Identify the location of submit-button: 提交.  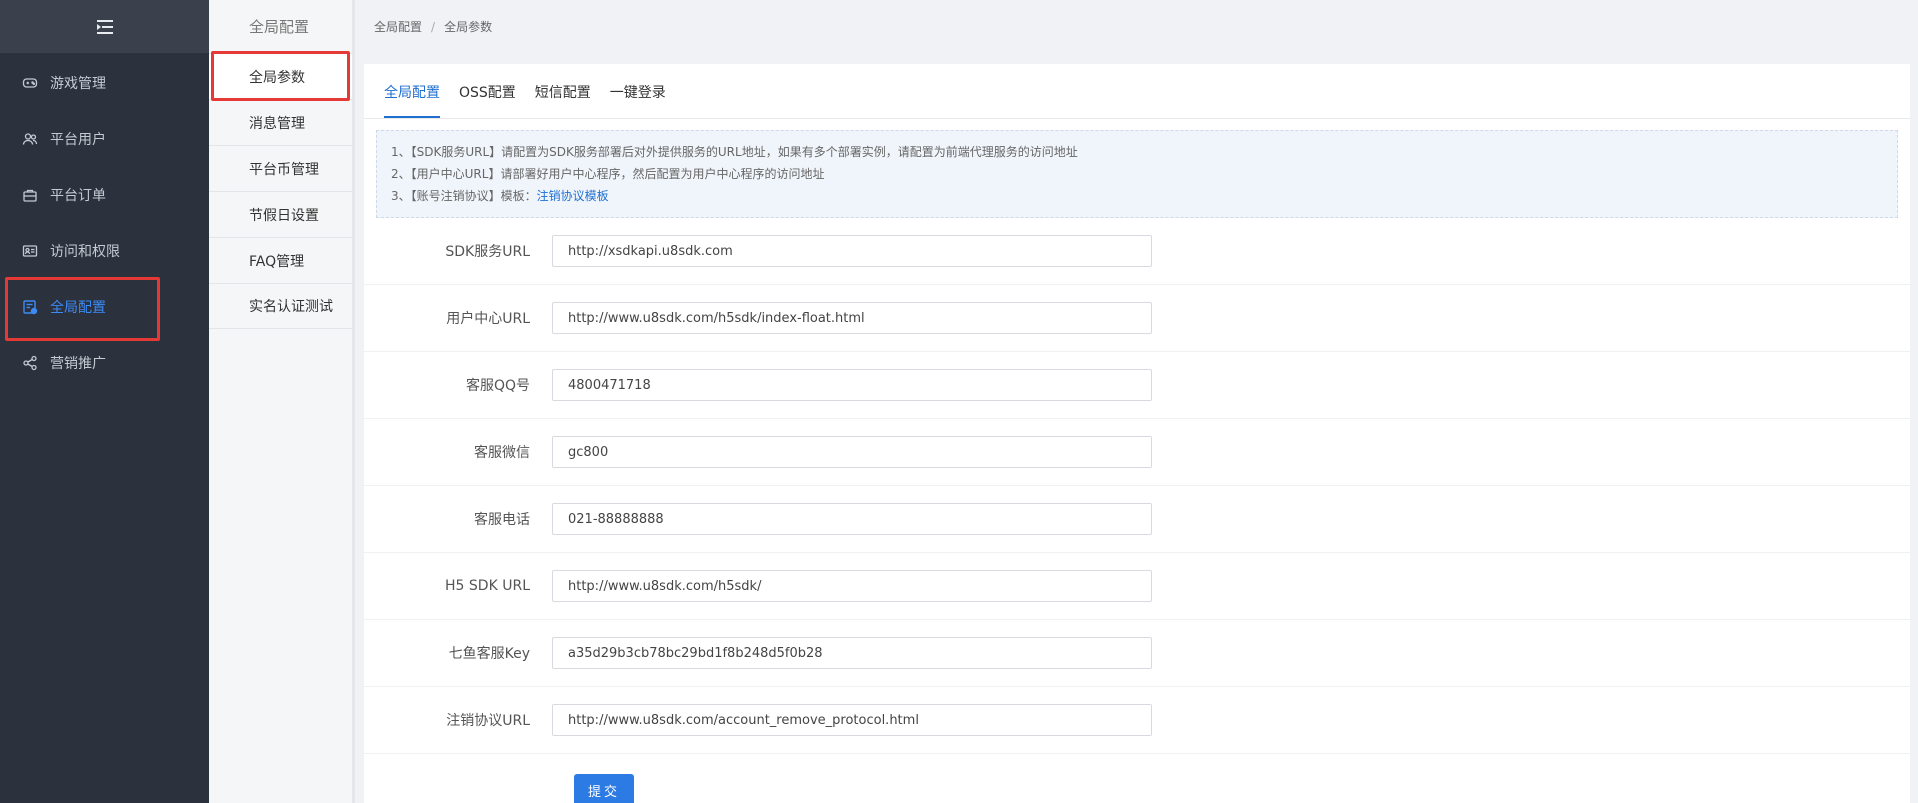
(604, 788).